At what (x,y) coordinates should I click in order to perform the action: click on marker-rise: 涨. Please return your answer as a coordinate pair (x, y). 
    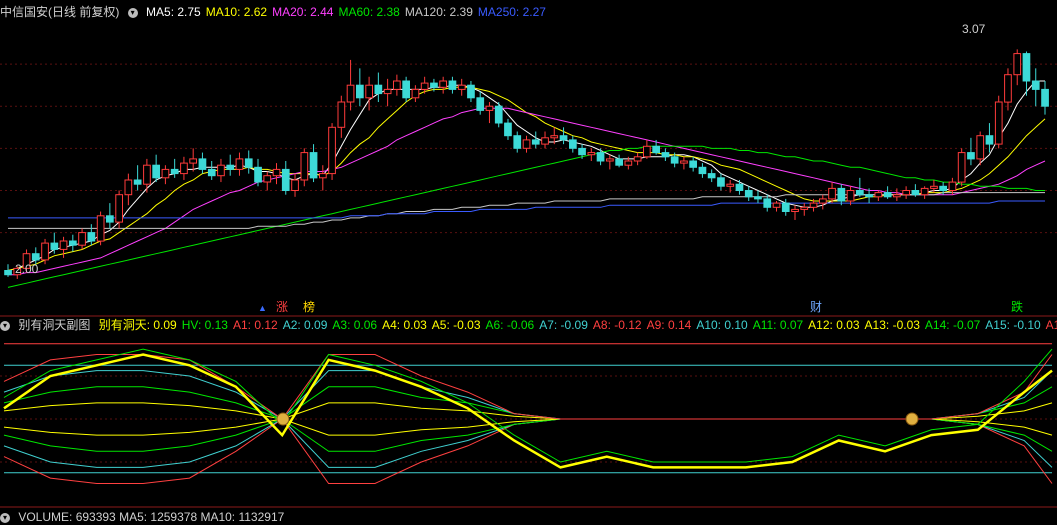
    Looking at the image, I should click on (282, 307).